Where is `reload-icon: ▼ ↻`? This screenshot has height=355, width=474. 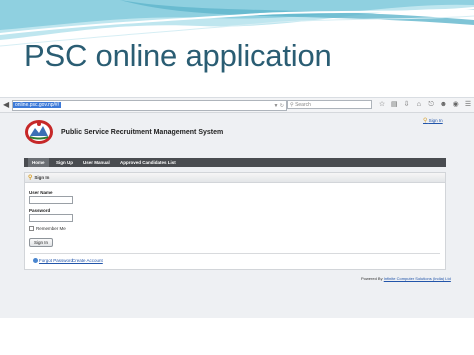
reload-icon: ▼ ↻ is located at coordinates (278, 106).